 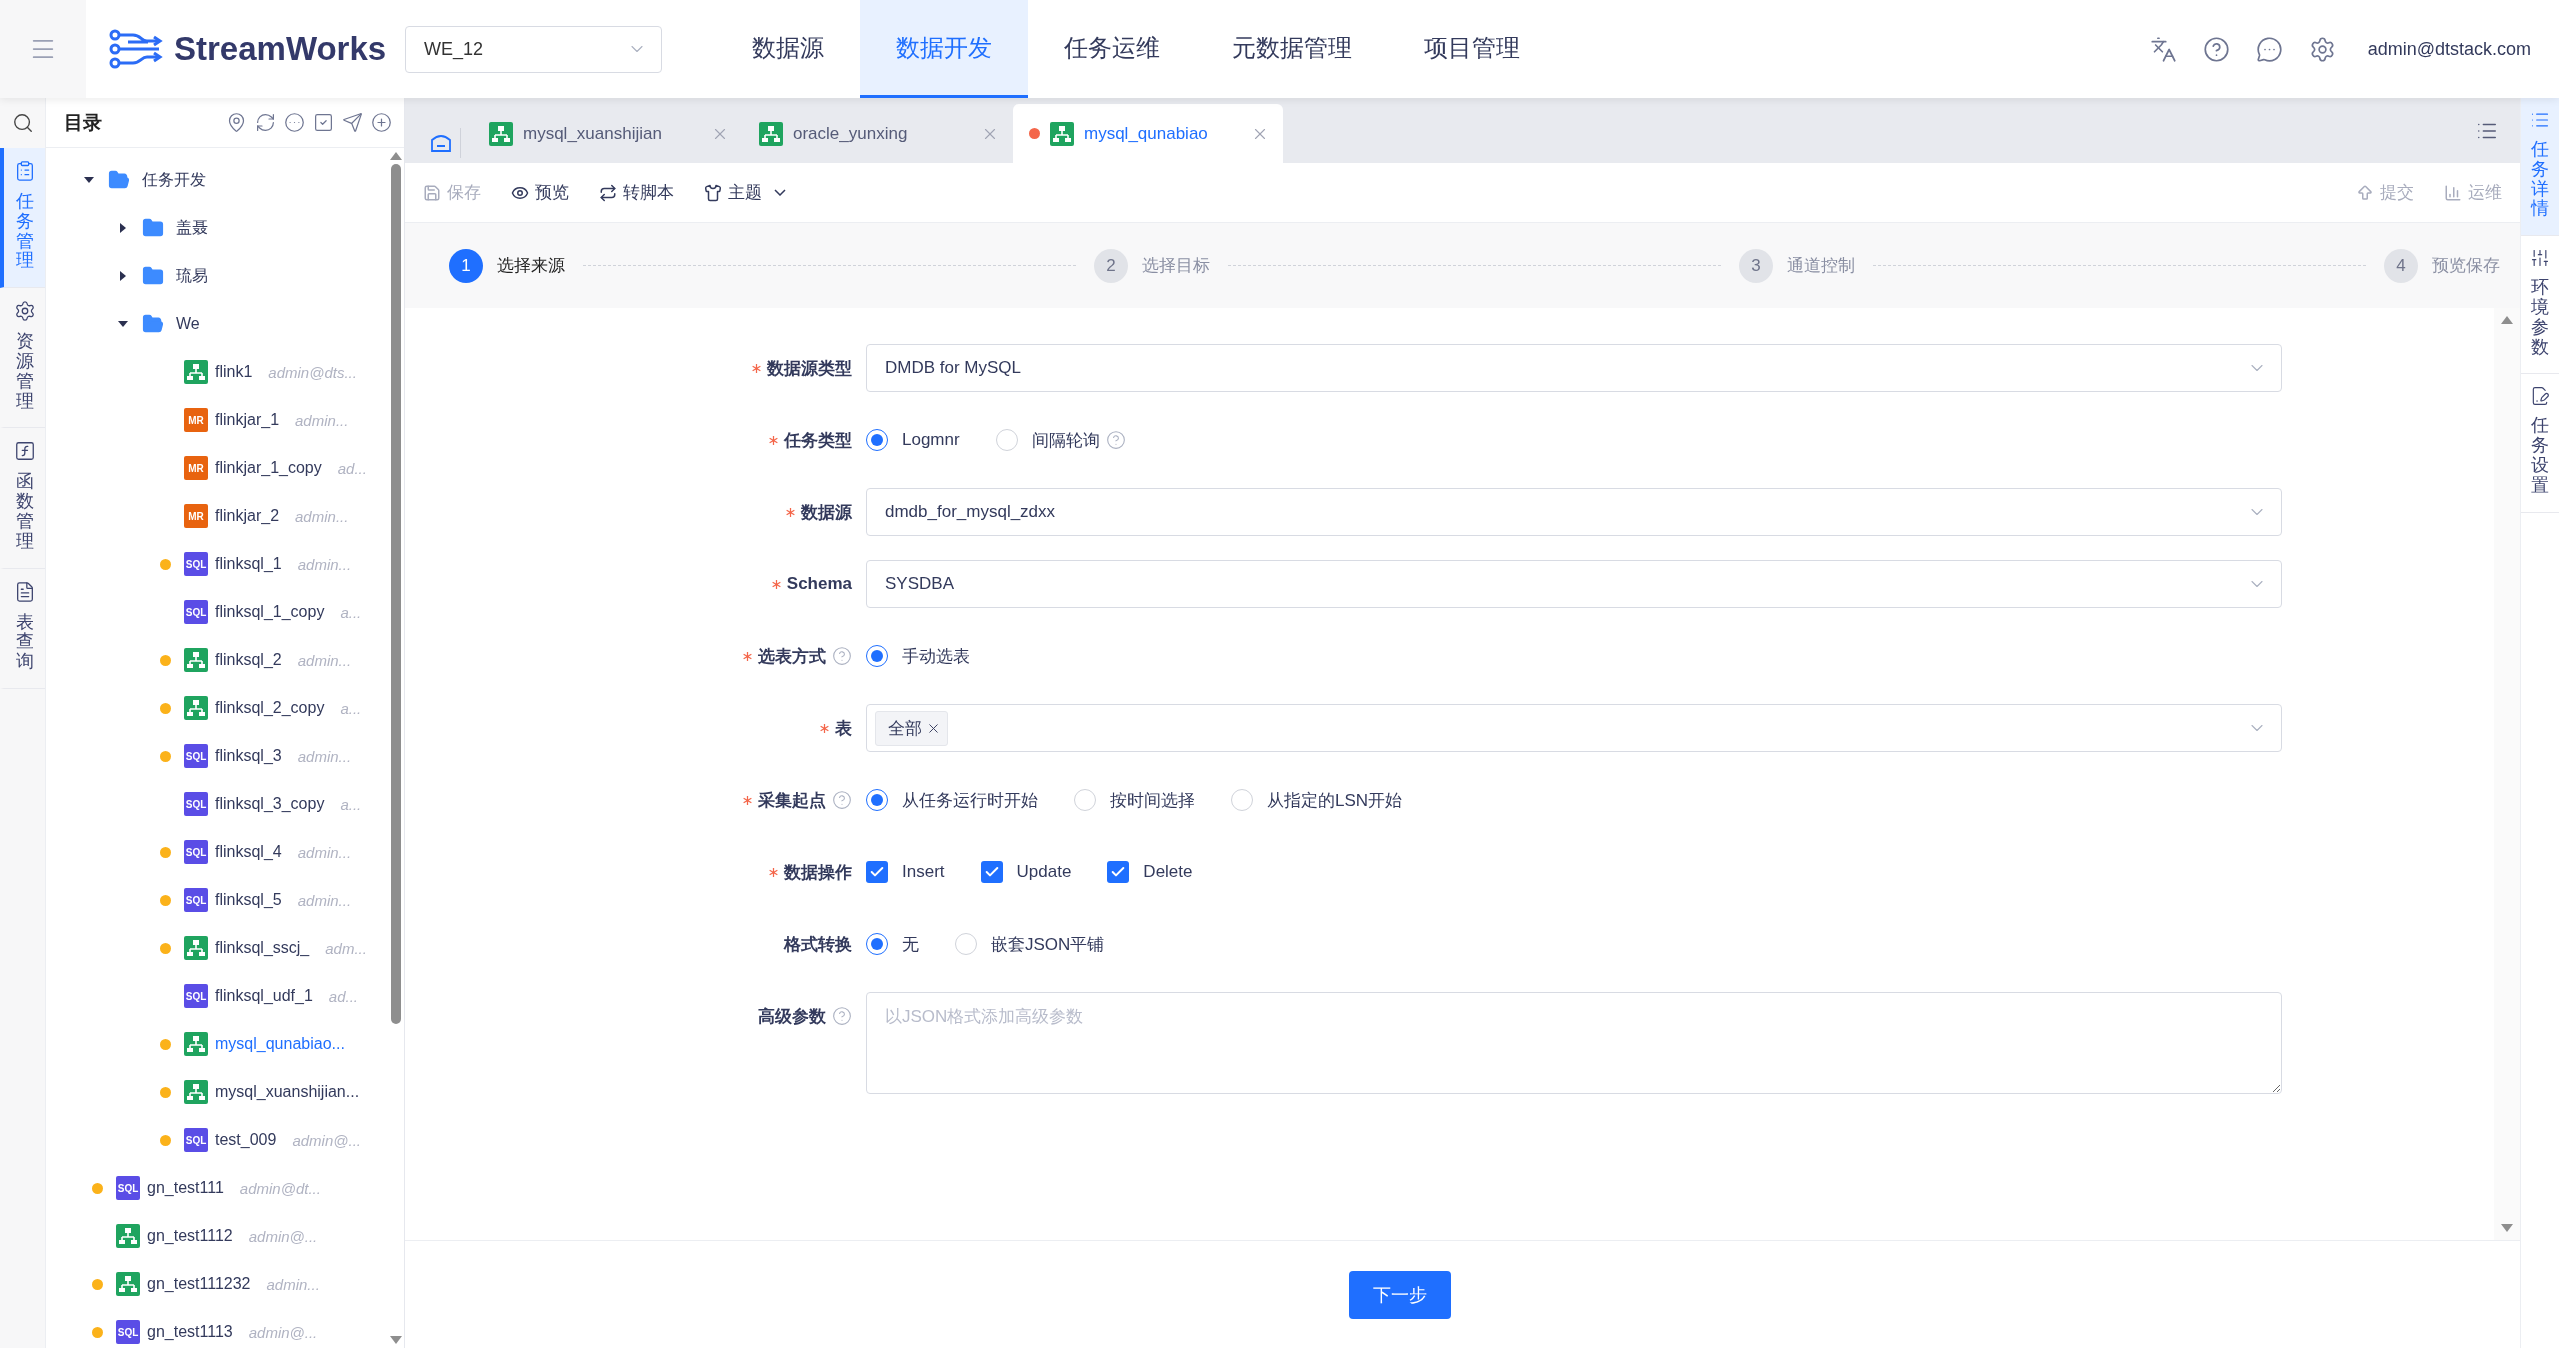 I want to click on nav-tab: 项目管理, so click(x=1472, y=49).